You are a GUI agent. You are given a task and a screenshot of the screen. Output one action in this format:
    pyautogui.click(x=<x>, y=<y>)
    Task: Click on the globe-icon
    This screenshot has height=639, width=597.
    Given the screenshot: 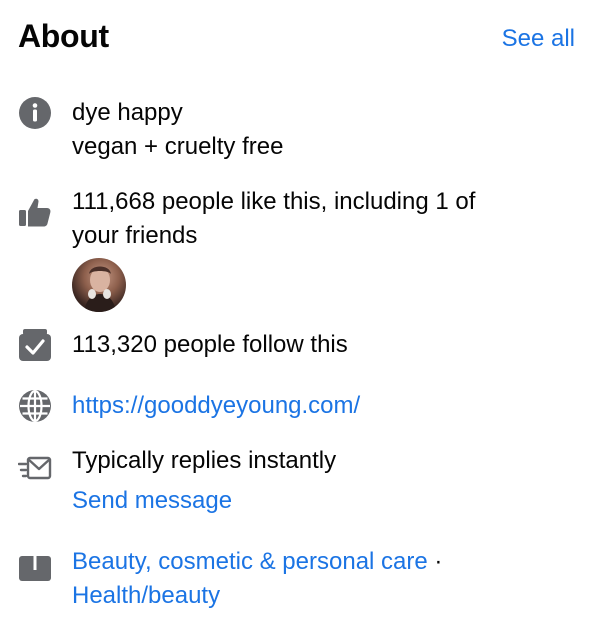 What is the action you would take?
    pyautogui.click(x=35, y=406)
    